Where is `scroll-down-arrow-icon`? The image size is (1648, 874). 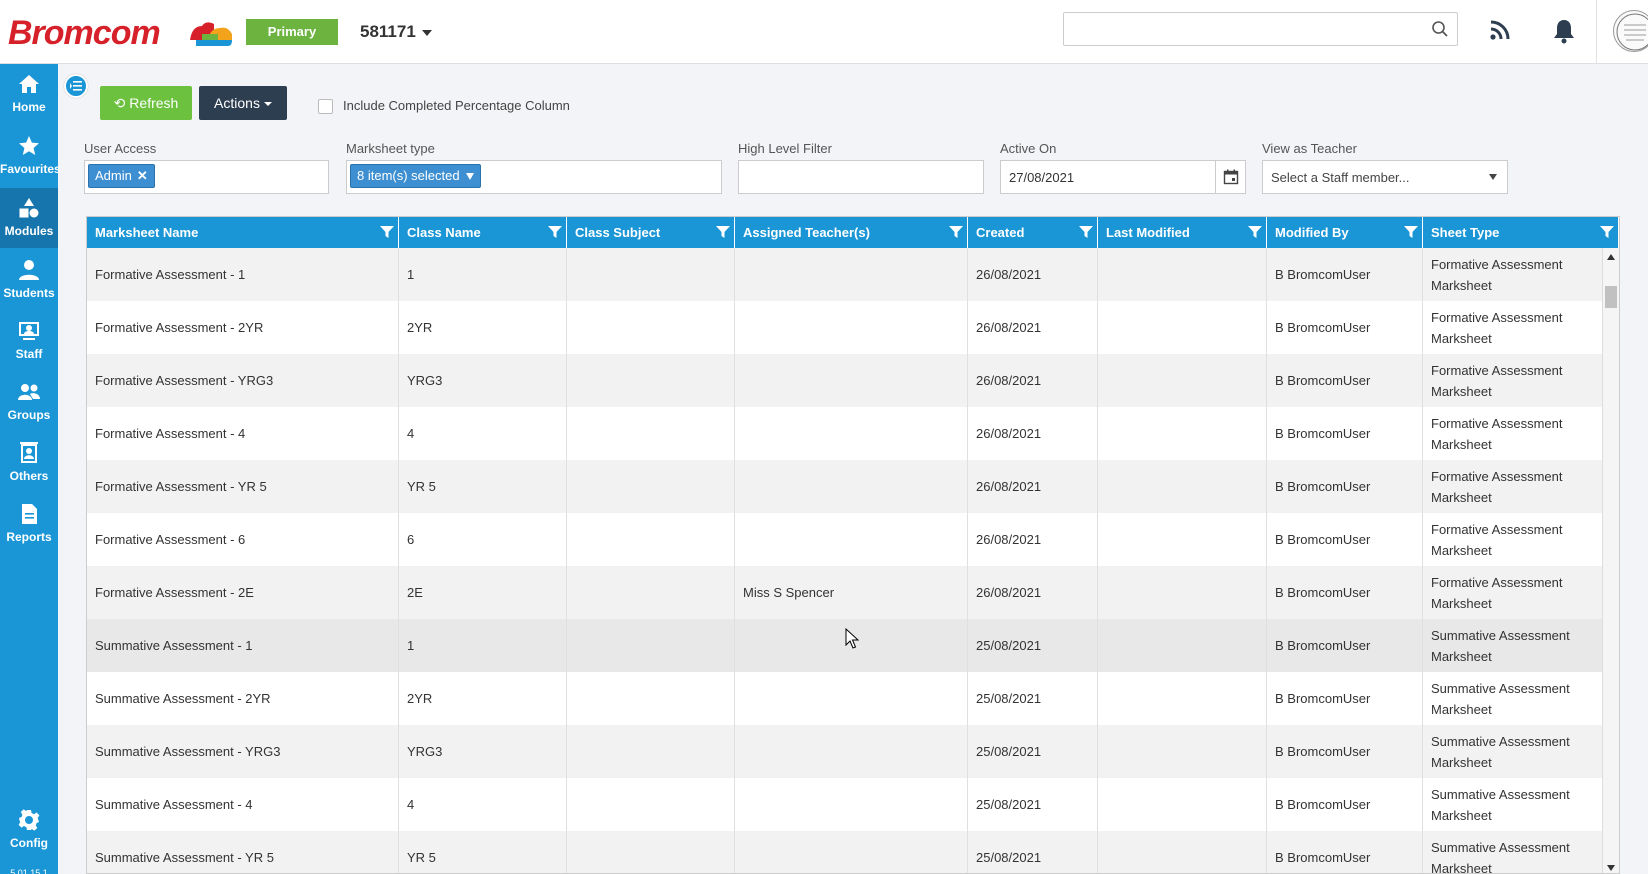 scroll-down-arrow-icon is located at coordinates (1611, 868).